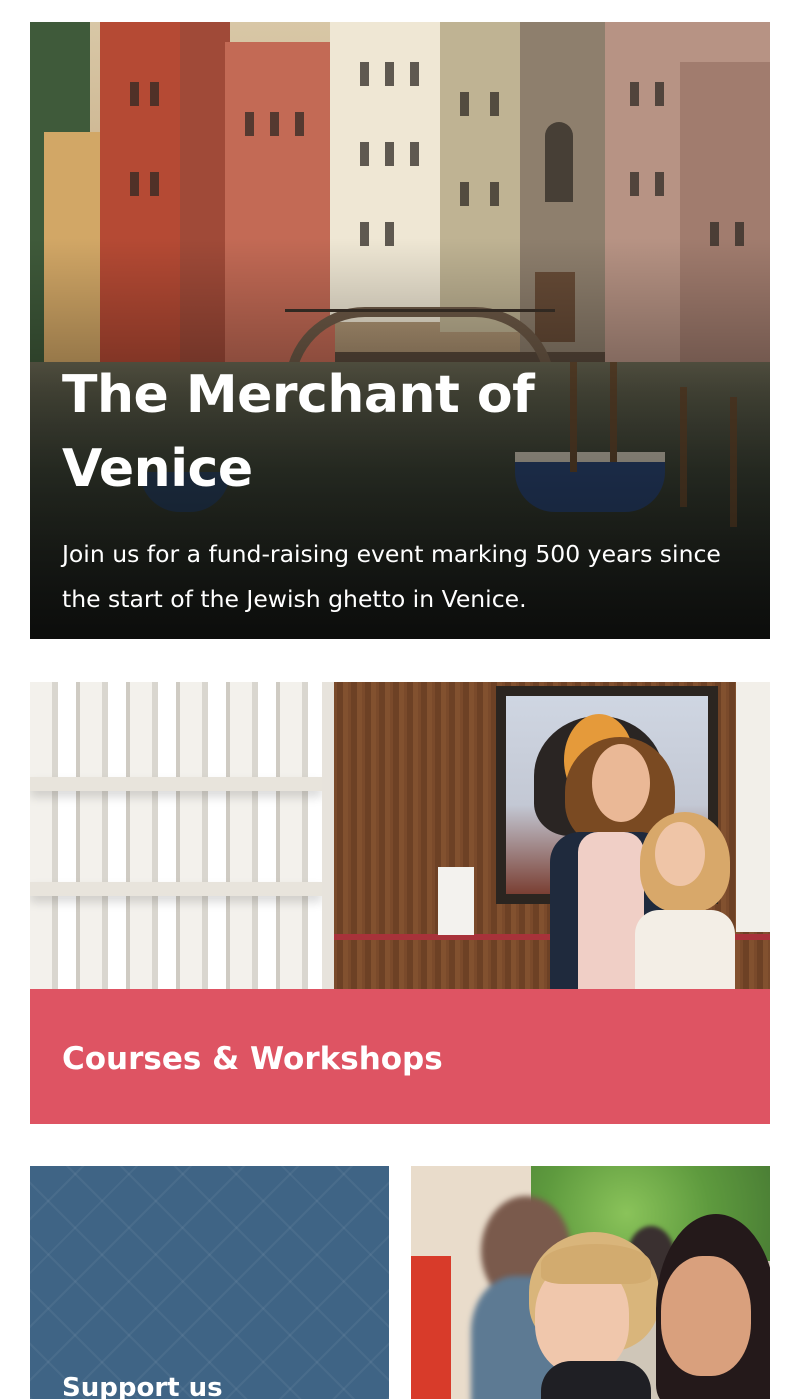 The image size is (800, 1399). What do you see at coordinates (252, 1059) in the screenshot?
I see `courses-workshops-label: Courses & Workshops` at bounding box center [252, 1059].